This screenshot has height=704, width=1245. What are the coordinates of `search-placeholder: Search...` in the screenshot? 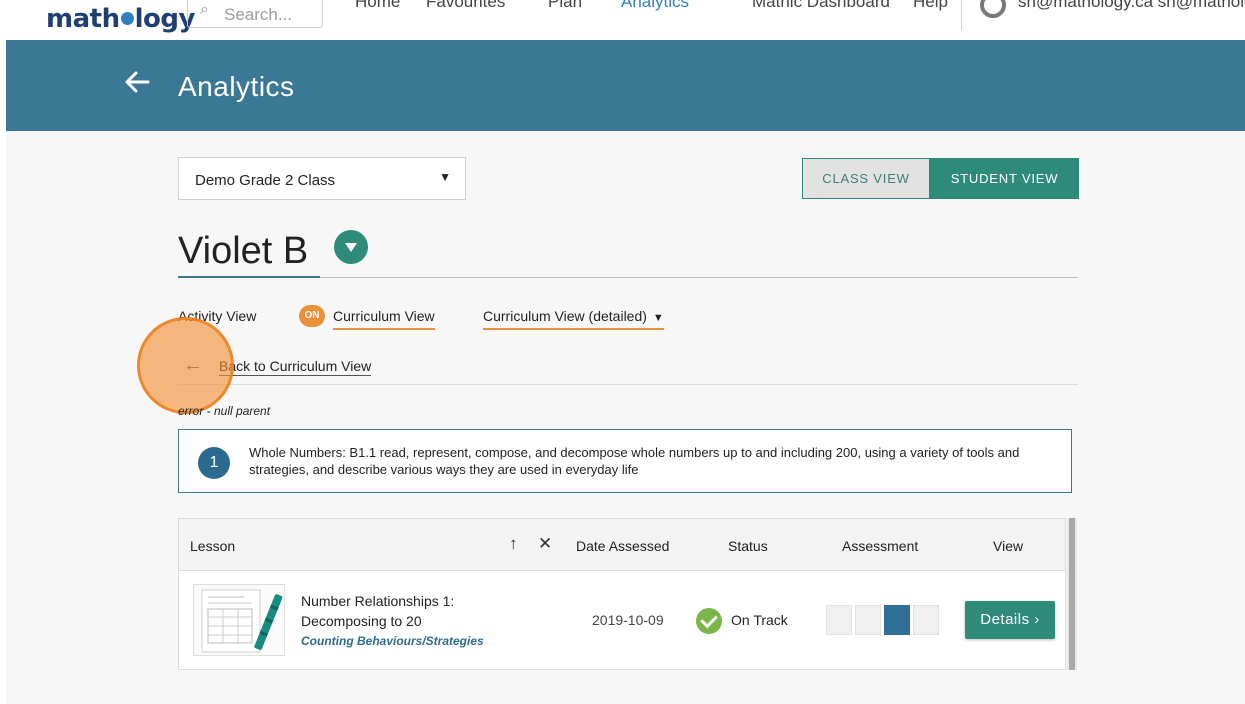 It's located at (258, 14).